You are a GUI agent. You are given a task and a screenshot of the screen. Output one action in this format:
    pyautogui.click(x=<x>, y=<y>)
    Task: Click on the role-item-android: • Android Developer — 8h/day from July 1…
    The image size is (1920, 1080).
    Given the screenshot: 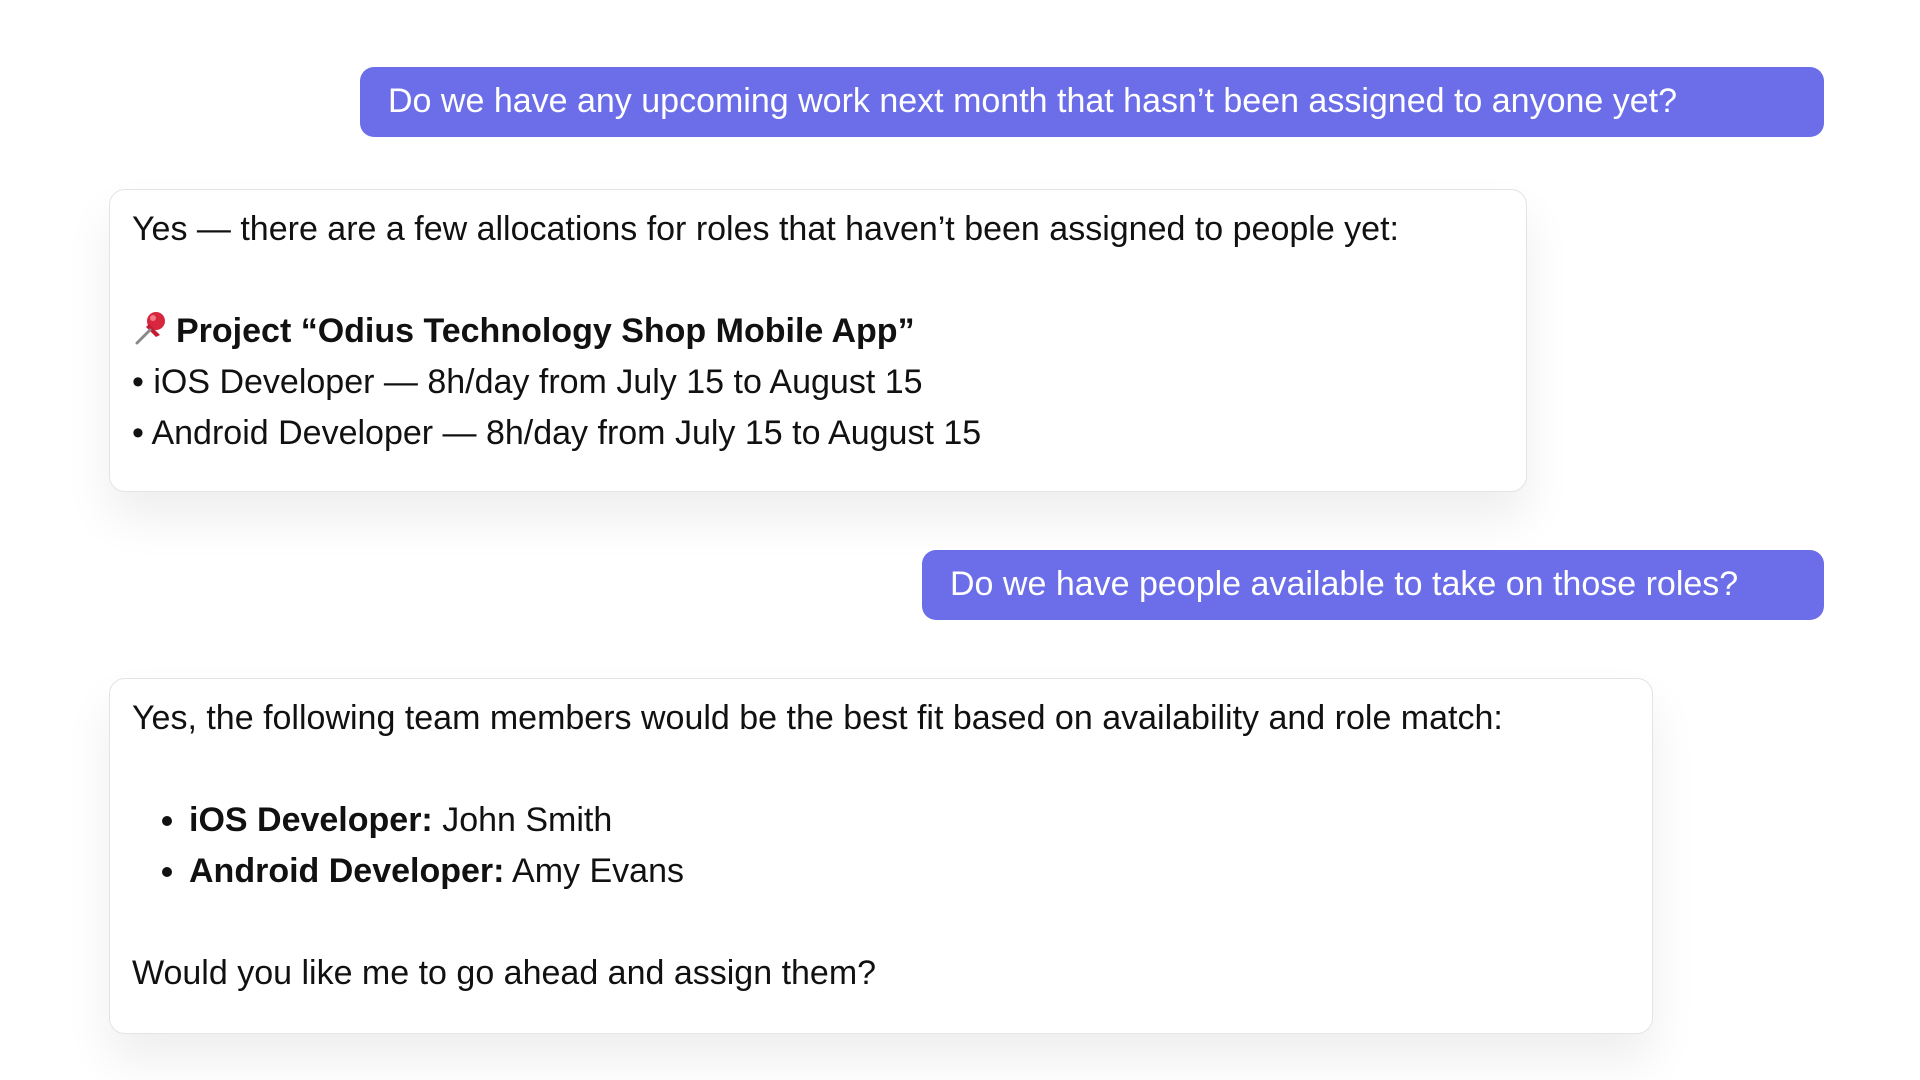 What is the action you would take?
    pyautogui.click(x=557, y=433)
    